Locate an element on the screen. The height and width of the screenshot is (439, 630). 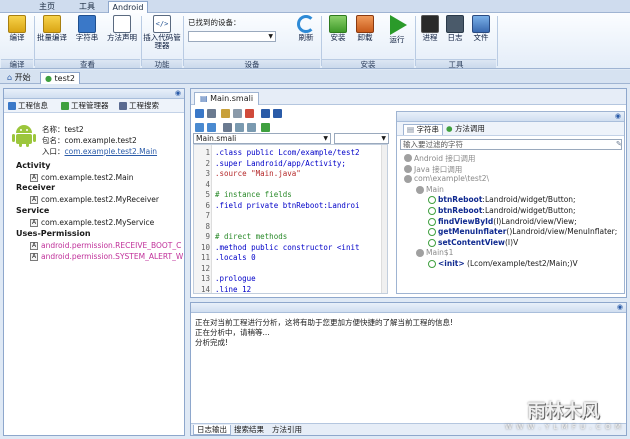
refresh-button: 刷新 is located at coordinates (306, 28).